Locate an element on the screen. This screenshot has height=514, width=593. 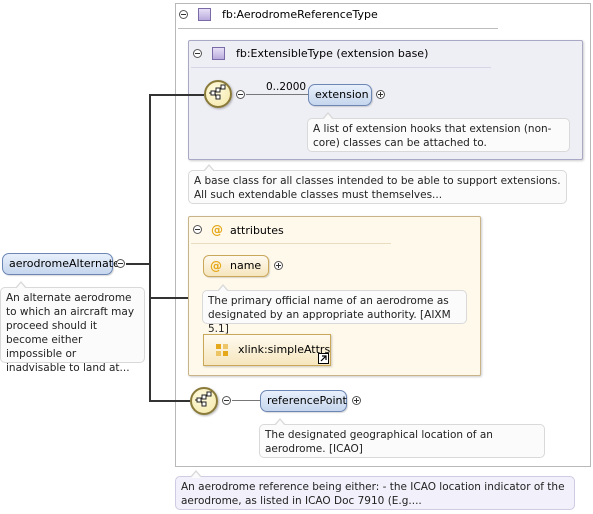
extension-expand-button is located at coordinates (380, 94).